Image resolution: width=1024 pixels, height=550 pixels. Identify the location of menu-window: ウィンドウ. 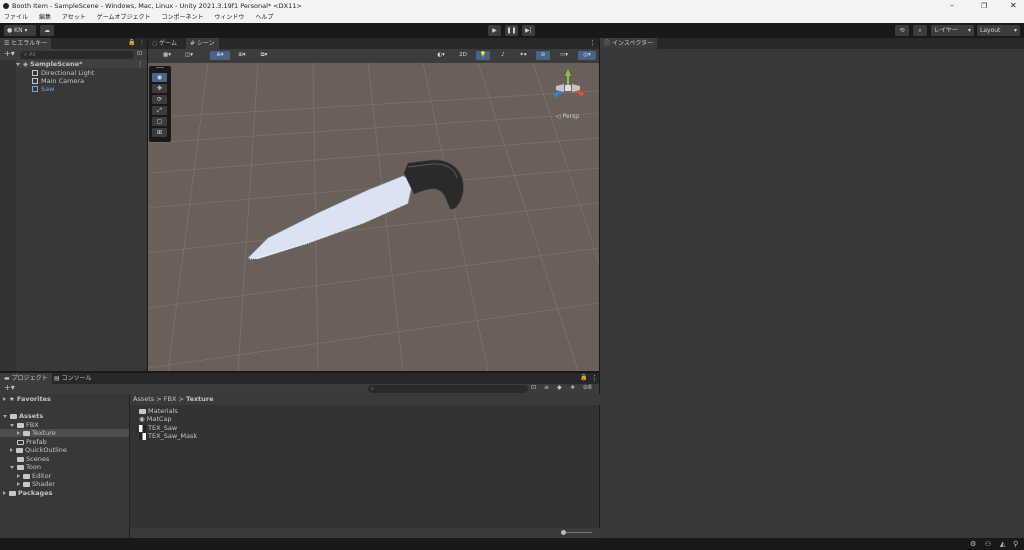
(229, 17).